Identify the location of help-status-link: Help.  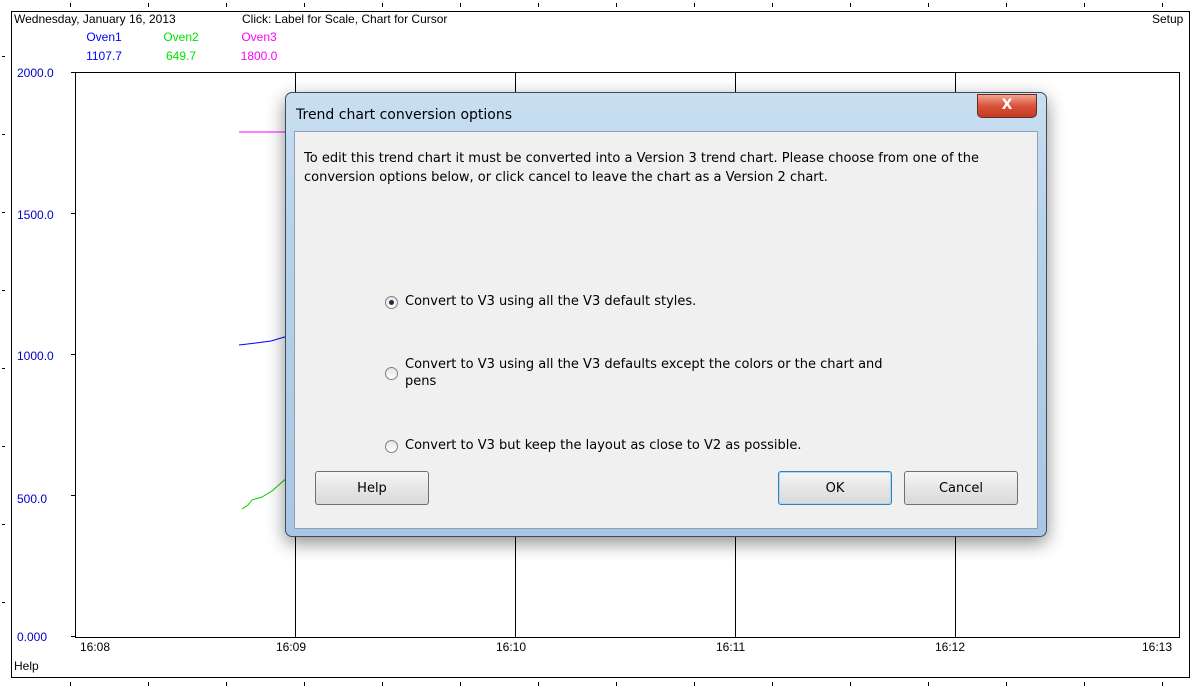
(26, 666).